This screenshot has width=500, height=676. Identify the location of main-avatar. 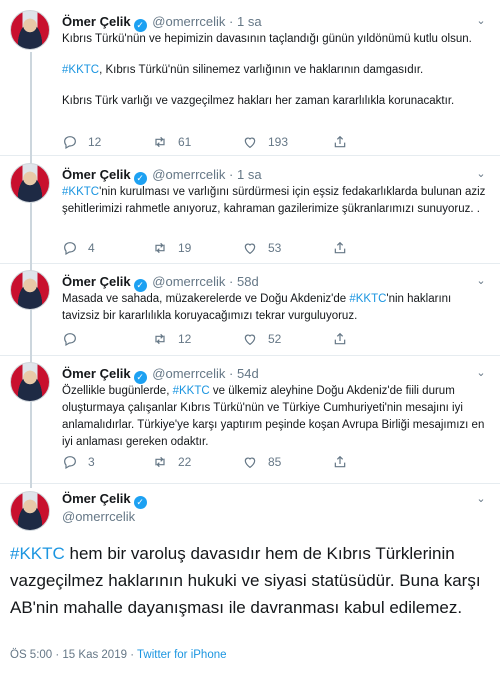
(30, 511).